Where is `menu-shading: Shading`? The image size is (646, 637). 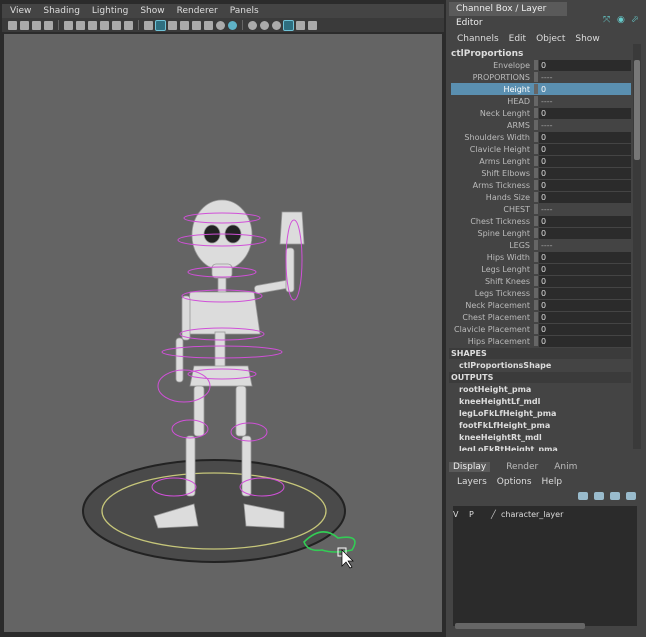
menu-shading: Shading is located at coordinates (61, 11).